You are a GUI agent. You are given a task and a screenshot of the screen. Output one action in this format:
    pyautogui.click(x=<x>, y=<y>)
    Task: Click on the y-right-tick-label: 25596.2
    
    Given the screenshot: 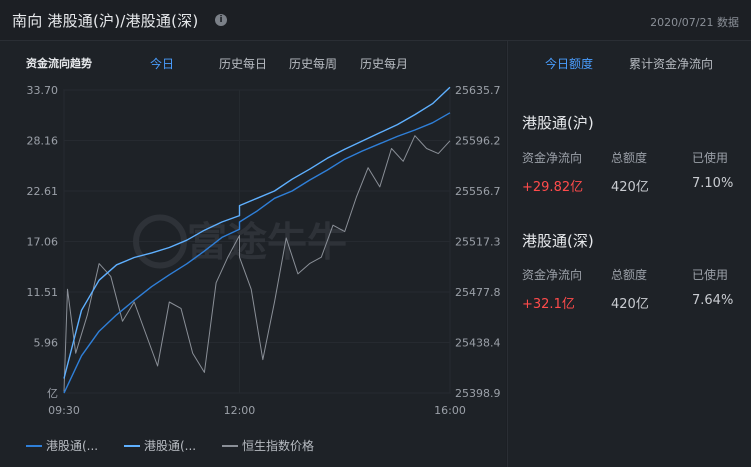 What is the action you would take?
    pyautogui.click(x=478, y=141)
    